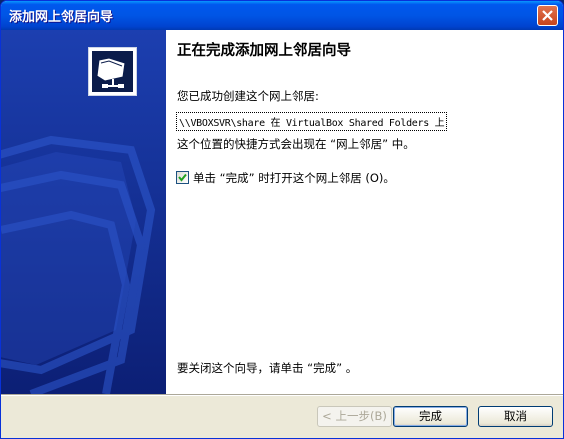 This screenshot has height=439, width=564. I want to click on close-icon, so click(547, 15).